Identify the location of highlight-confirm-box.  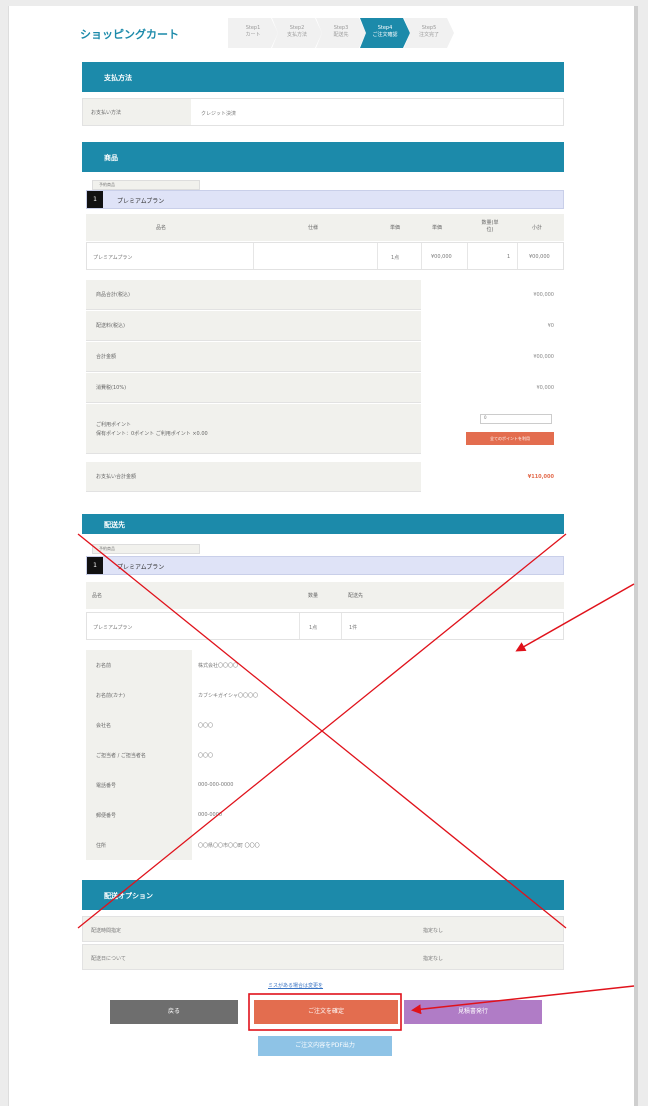
(325, 1012).